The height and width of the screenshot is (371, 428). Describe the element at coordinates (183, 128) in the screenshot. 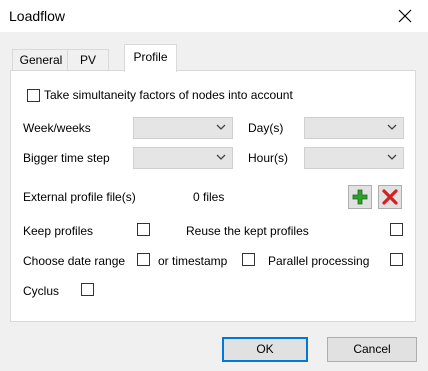

I see `week-select` at that location.